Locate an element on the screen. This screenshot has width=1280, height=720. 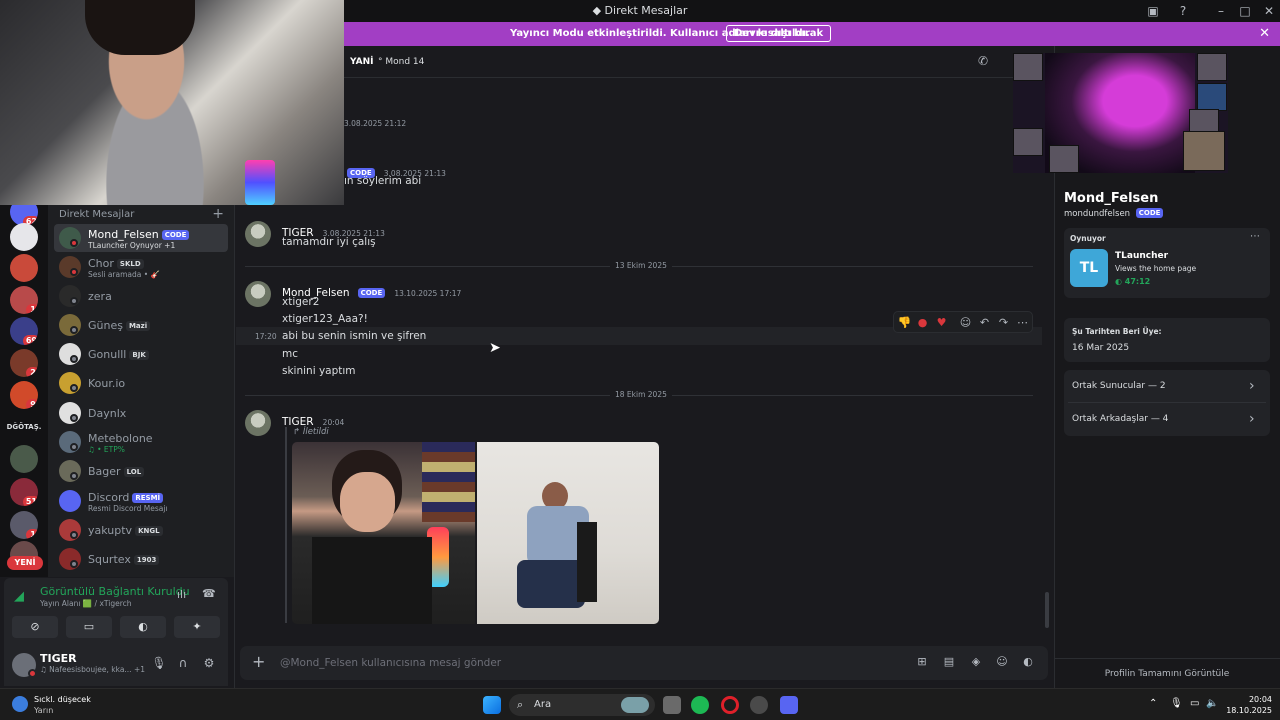
dm-item-discord: Discord RESMİ Resmi Discord Mesajı is located at coordinates (141, 501).